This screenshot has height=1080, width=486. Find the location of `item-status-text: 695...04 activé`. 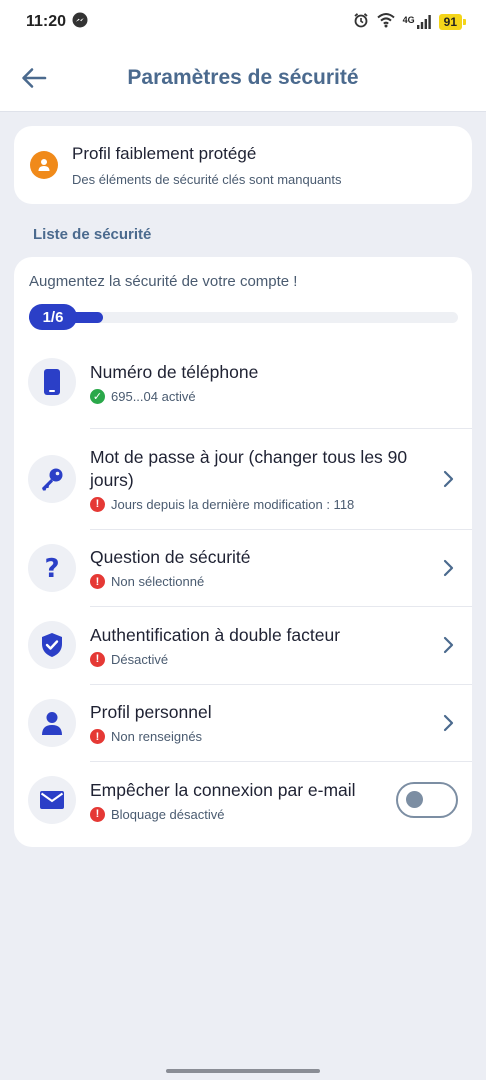

item-status-text: 695...04 activé is located at coordinates (153, 396).